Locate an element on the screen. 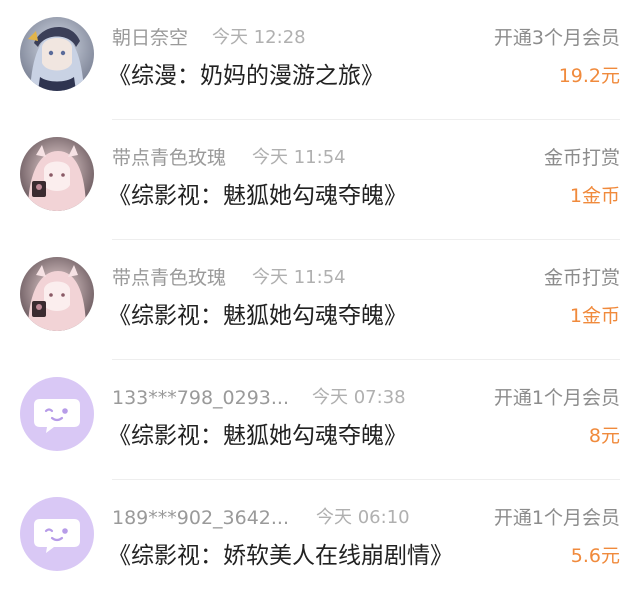 The image size is (640, 600). amount: 5.6元 is located at coordinates (595, 556).